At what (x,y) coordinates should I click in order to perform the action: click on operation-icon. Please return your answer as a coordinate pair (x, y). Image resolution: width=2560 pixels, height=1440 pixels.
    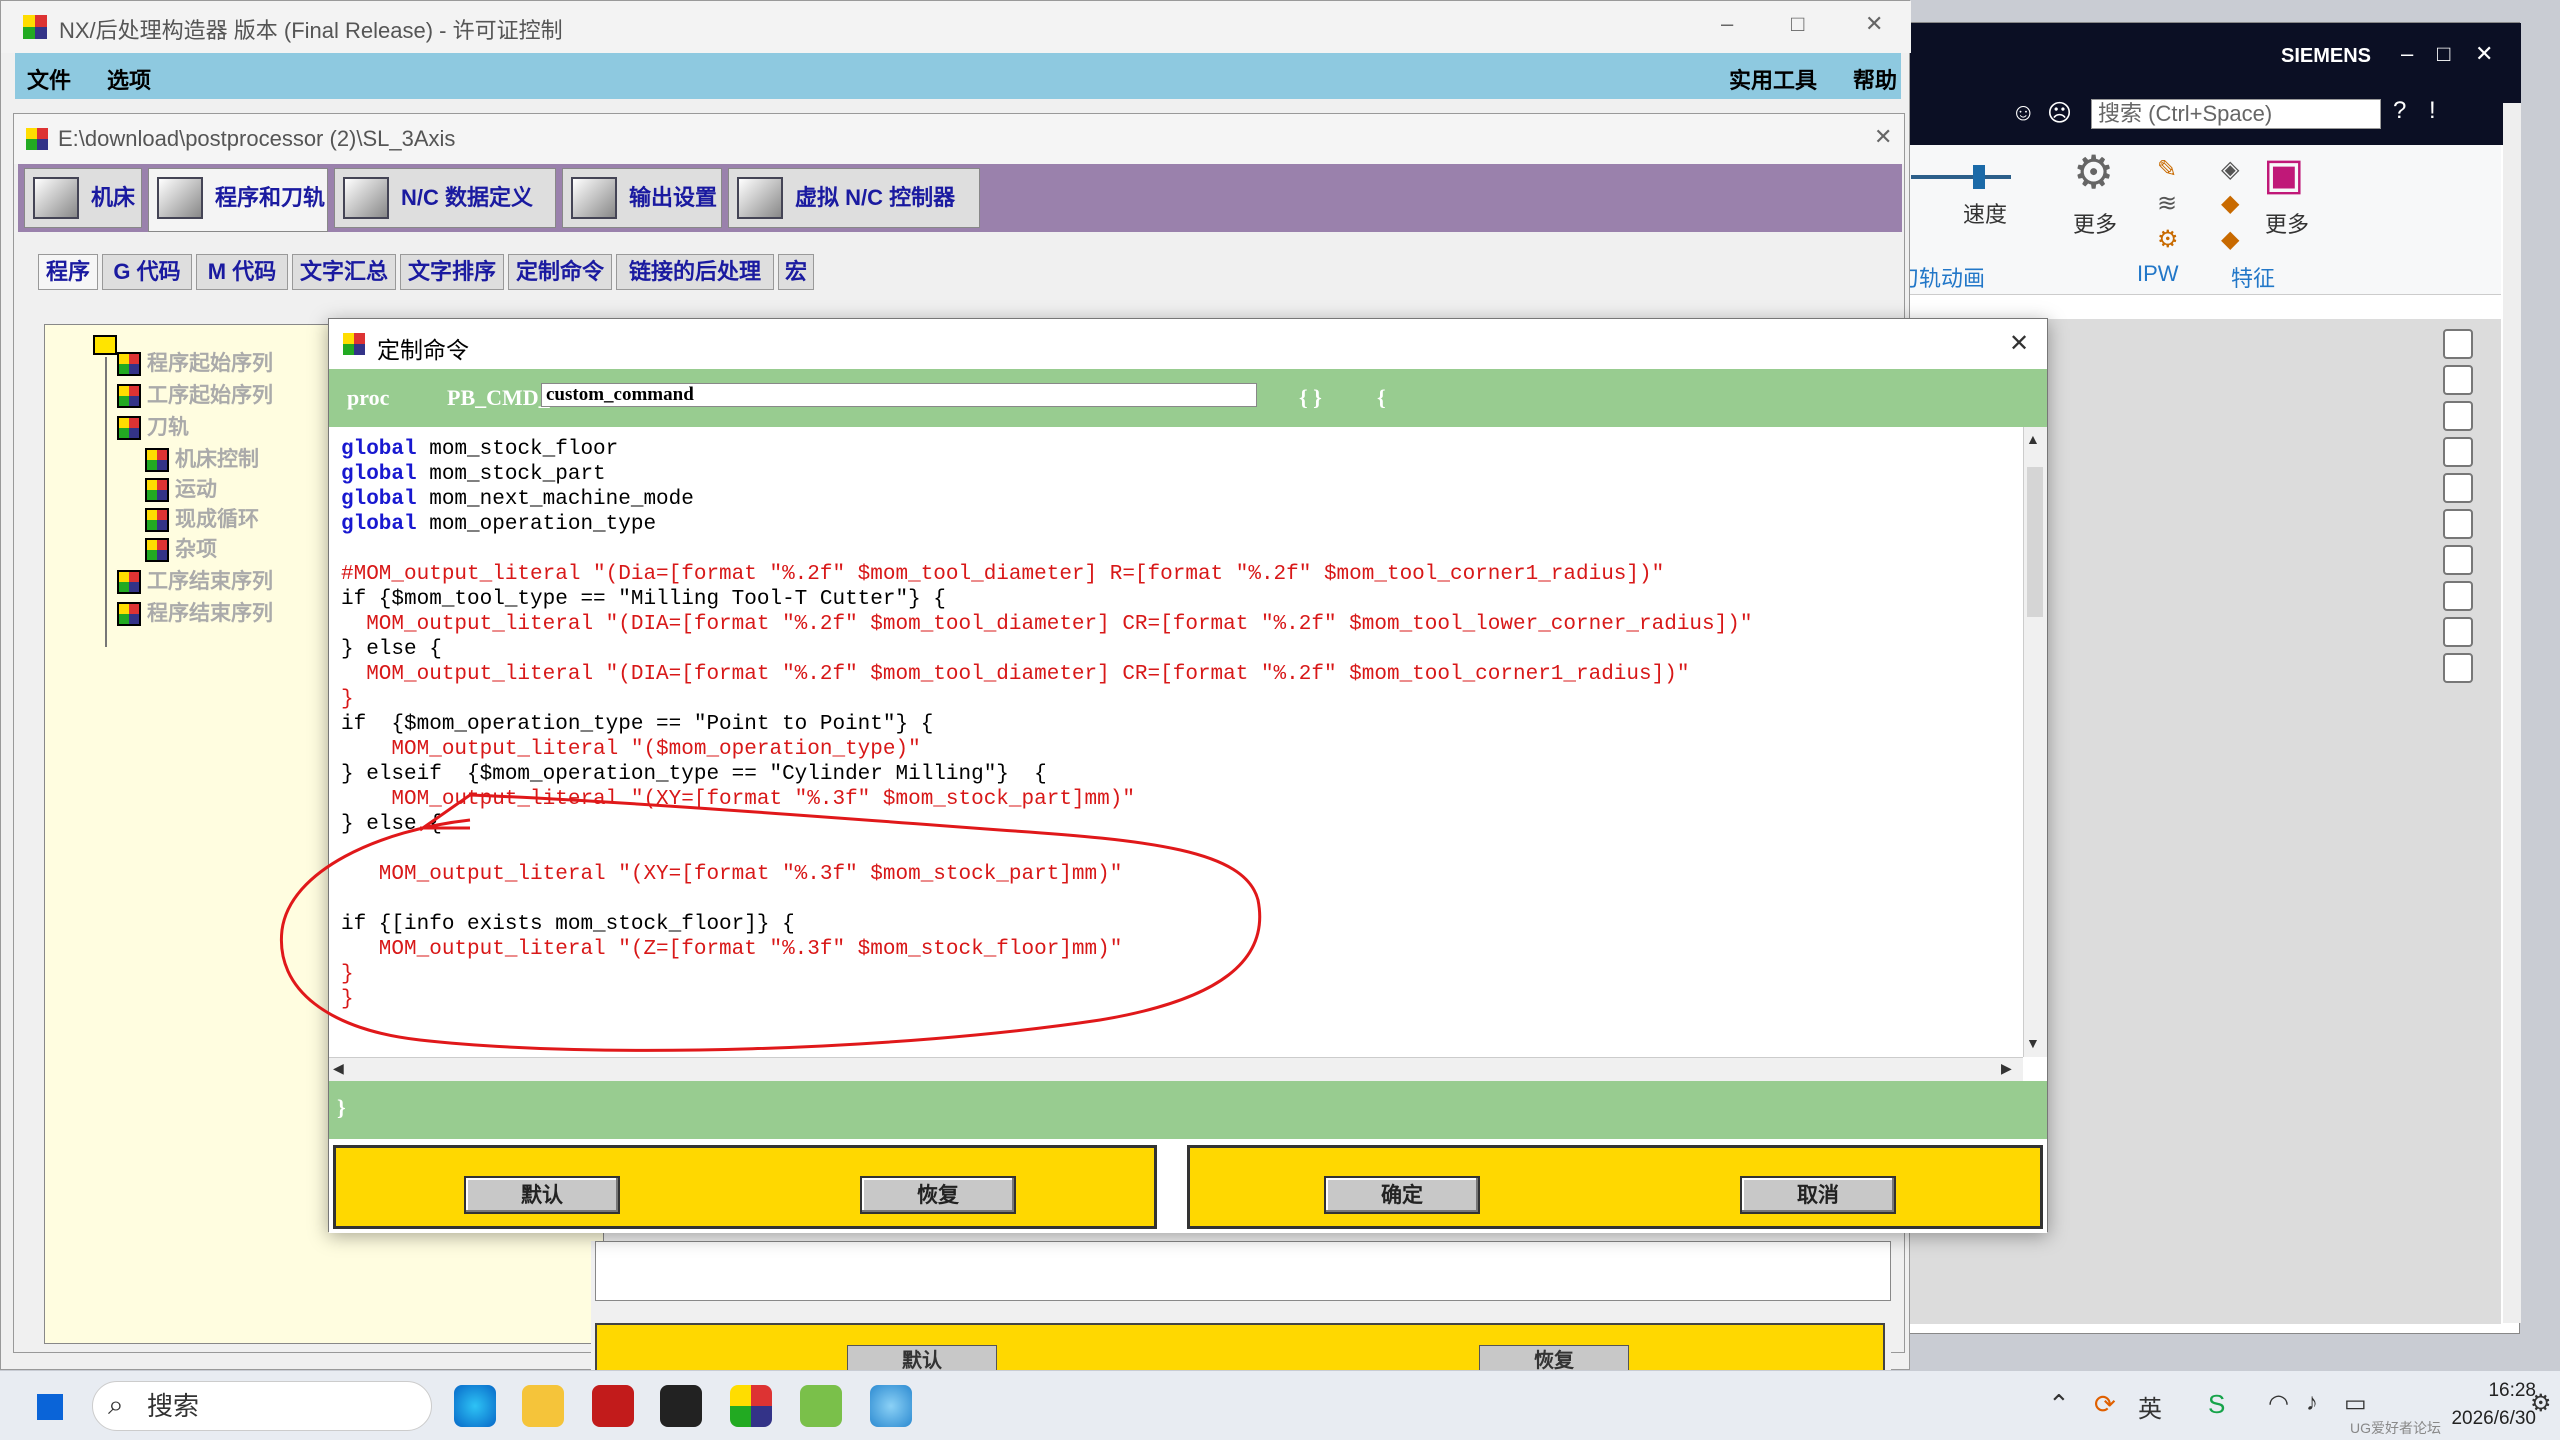
    Looking at the image, I should click on (2458, 560).